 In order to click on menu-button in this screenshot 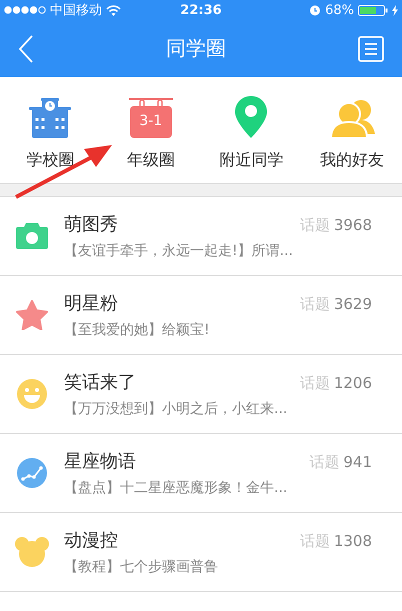, I will do `click(371, 49)`.